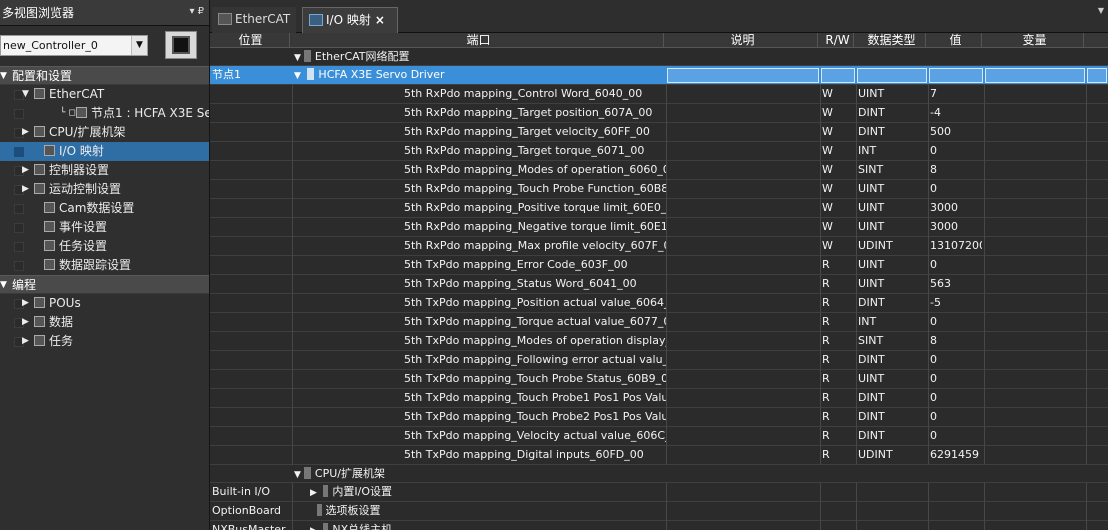 The height and width of the screenshot is (530, 1108). What do you see at coordinates (956, 246) in the screenshot?
I see `value-field: 13107200` at bounding box center [956, 246].